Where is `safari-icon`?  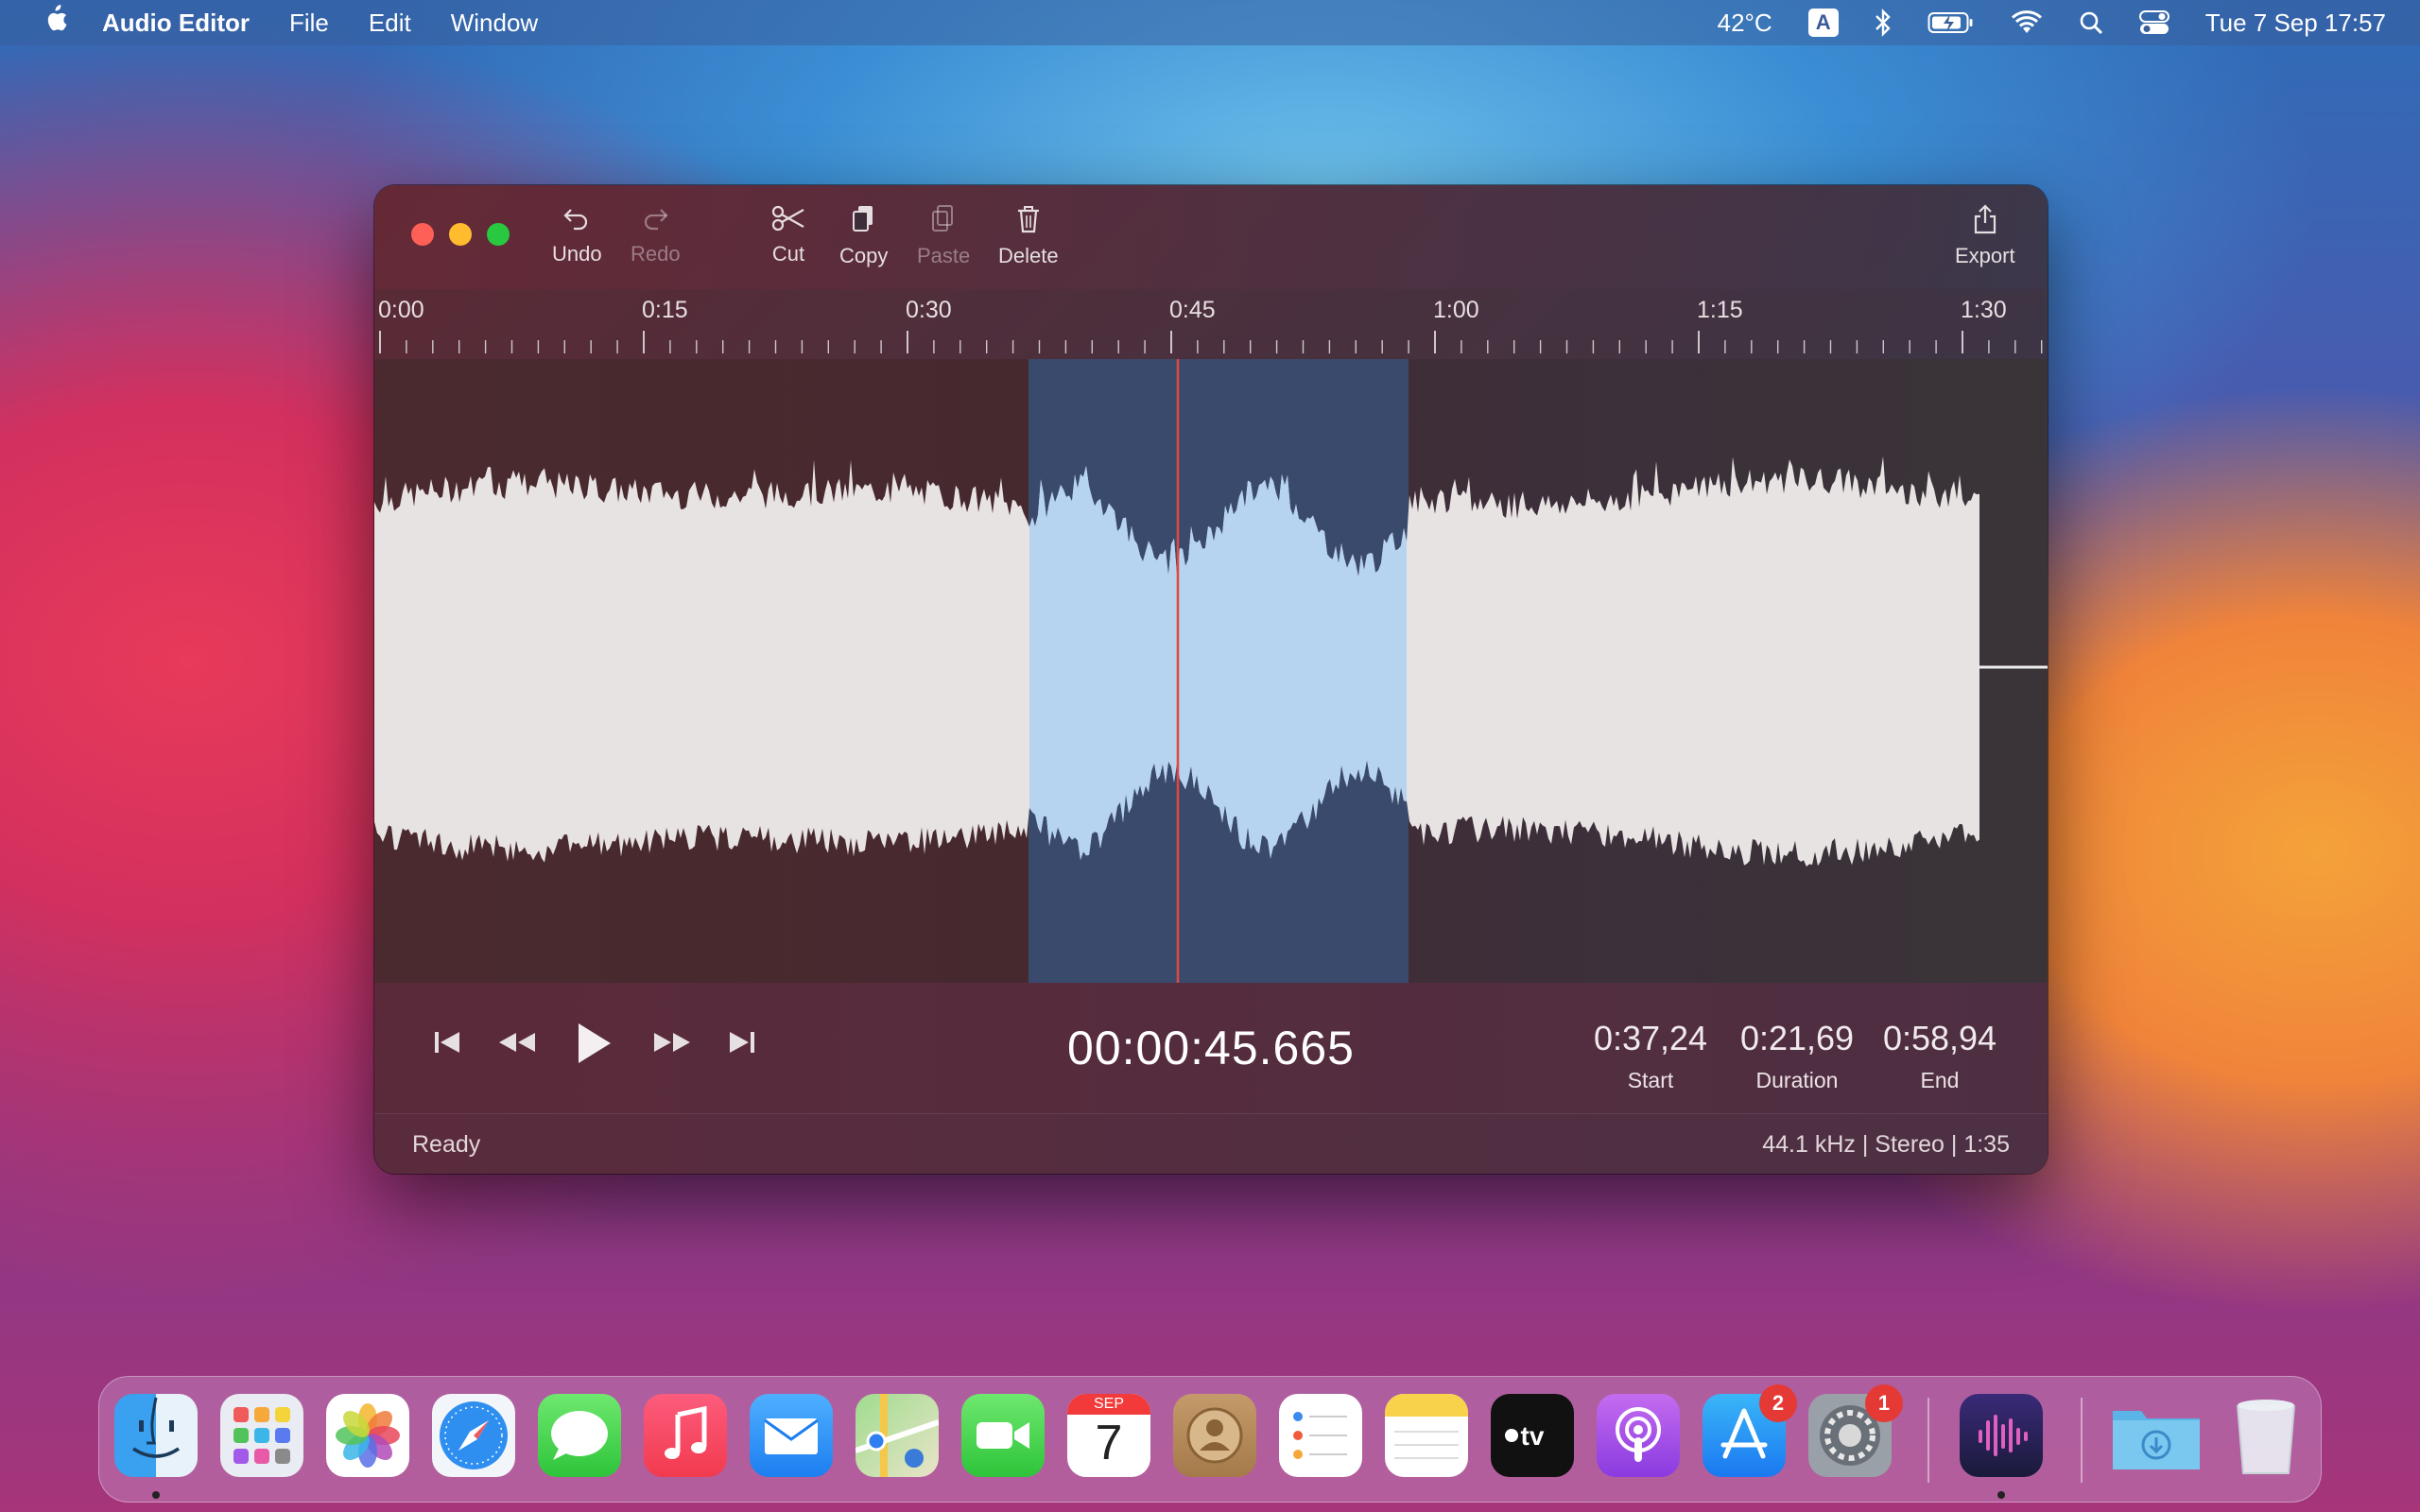
safari-icon is located at coordinates (474, 1435).